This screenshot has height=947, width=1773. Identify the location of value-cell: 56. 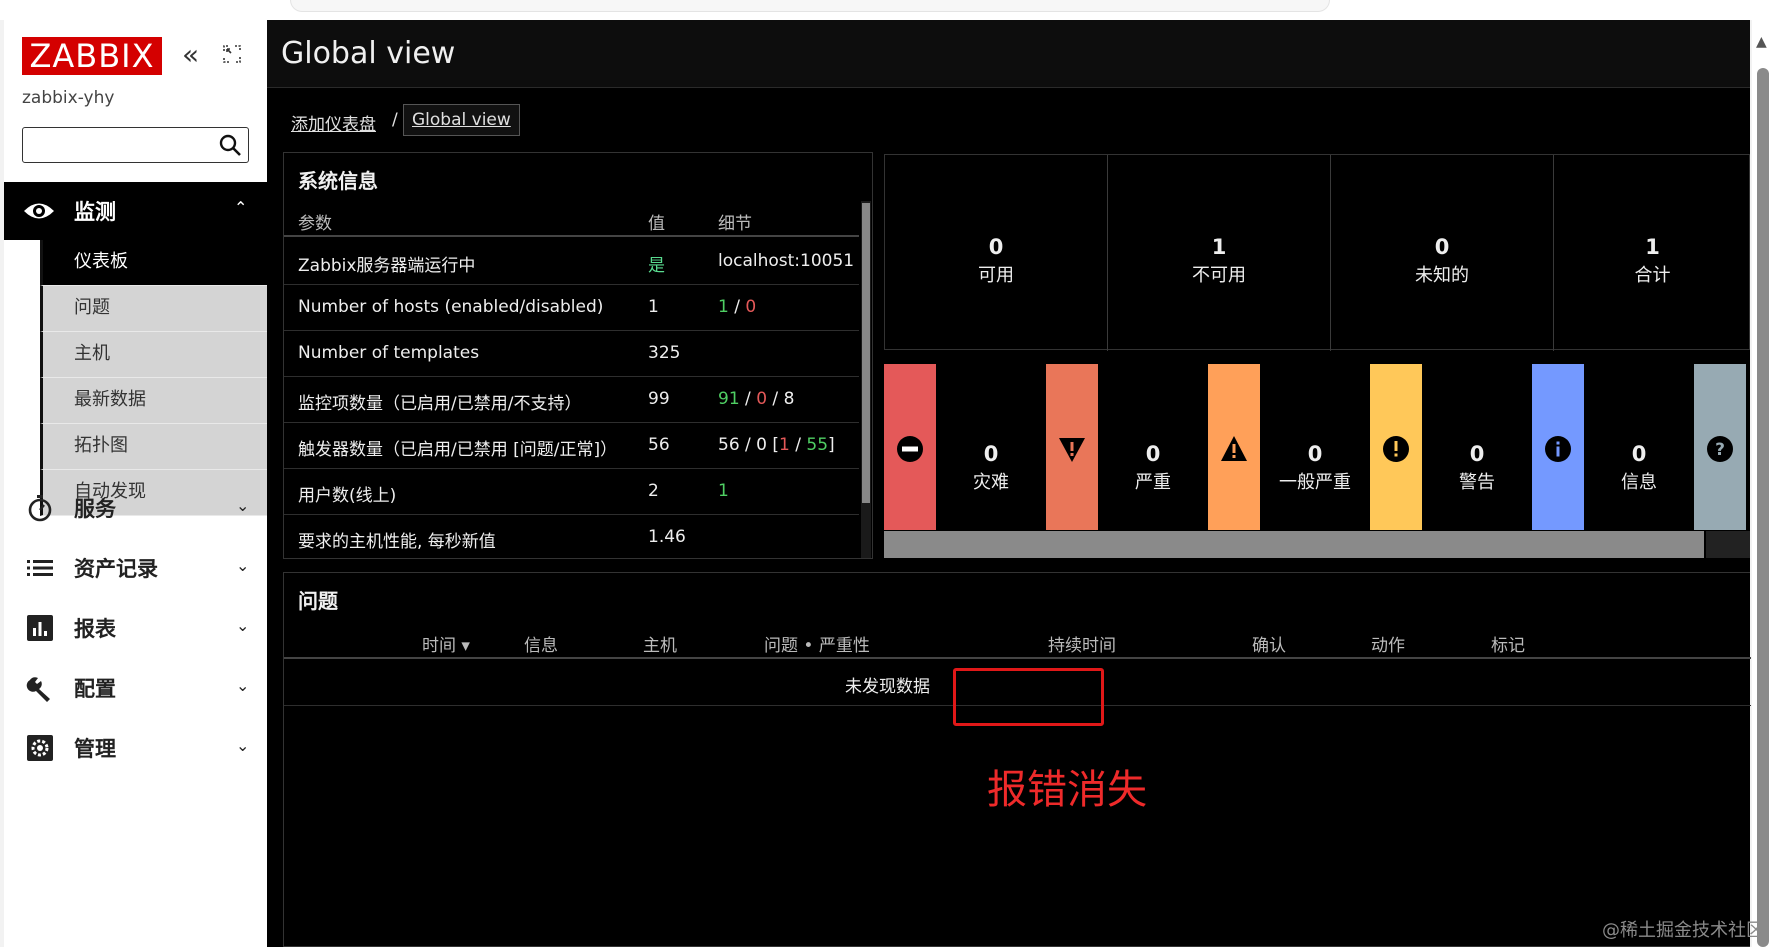
(659, 445).